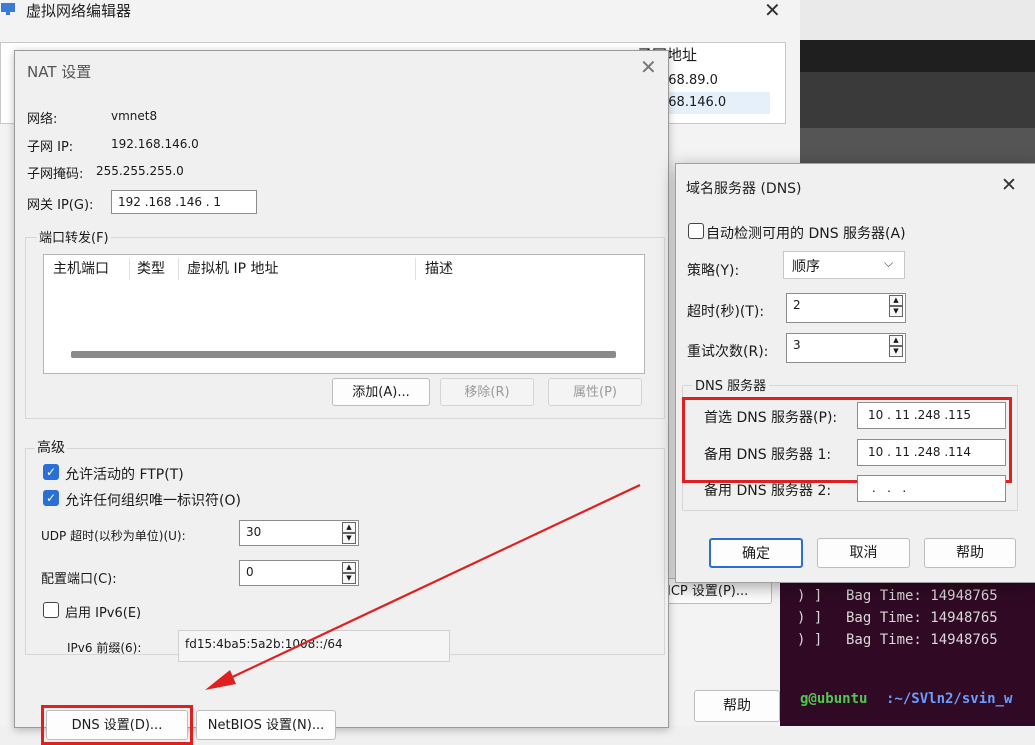 This screenshot has width=1035, height=745. Describe the element at coordinates (439, 268) in the screenshot. I see `column-description: 描述` at that location.